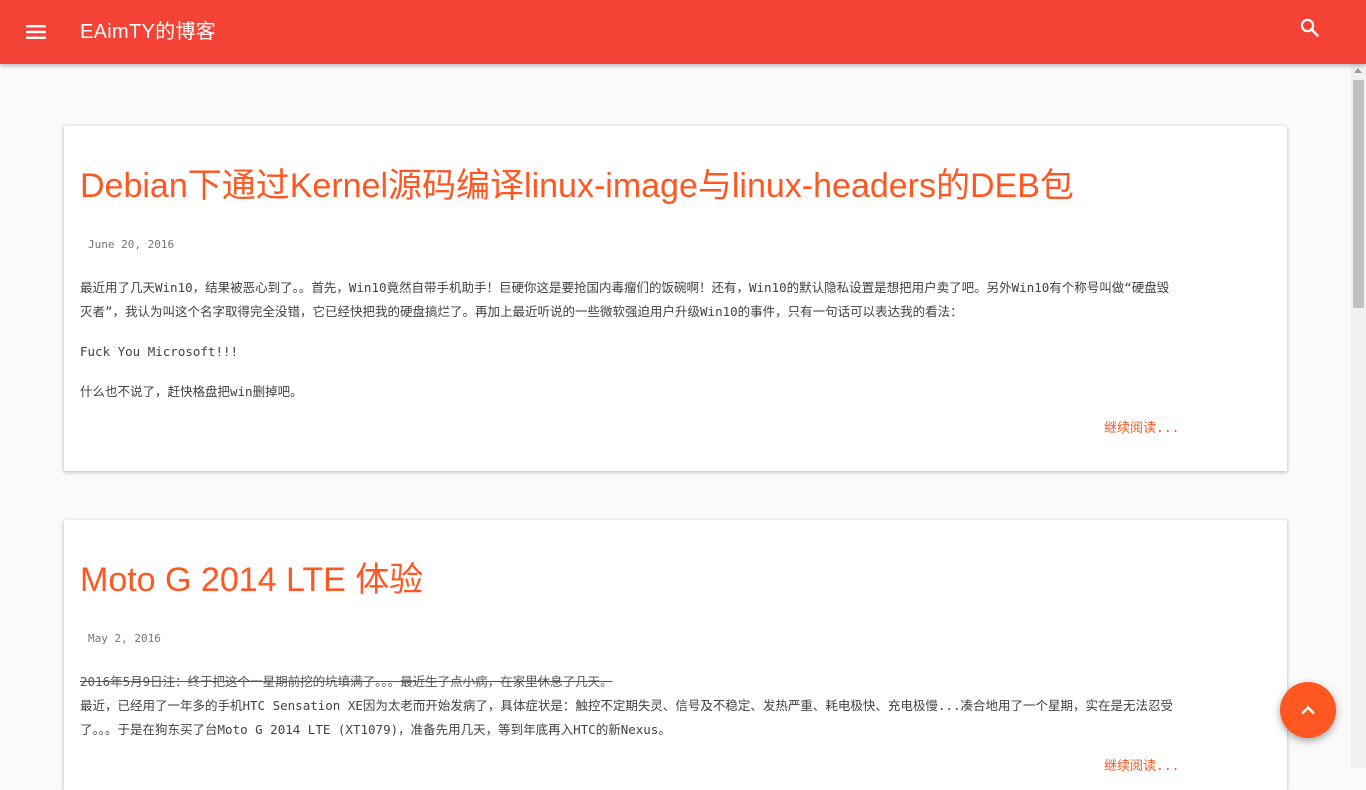 The image size is (1366, 790). I want to click on search-button, so click(1310, 28).